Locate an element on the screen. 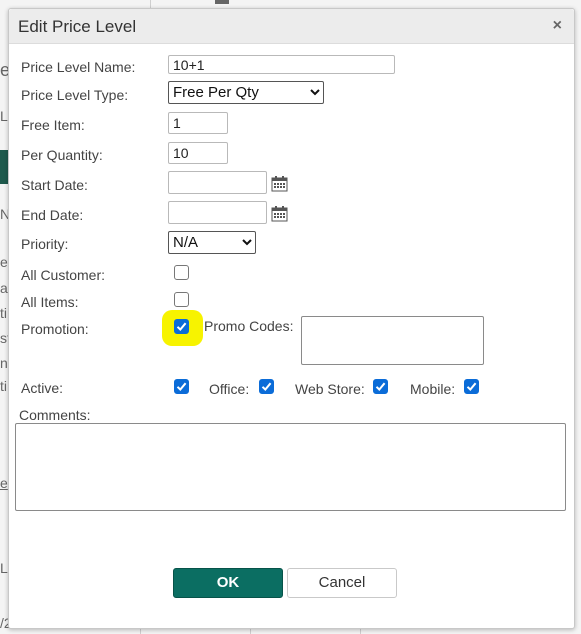  free-item-label: Free Item: is located at coordinates (53, 125).